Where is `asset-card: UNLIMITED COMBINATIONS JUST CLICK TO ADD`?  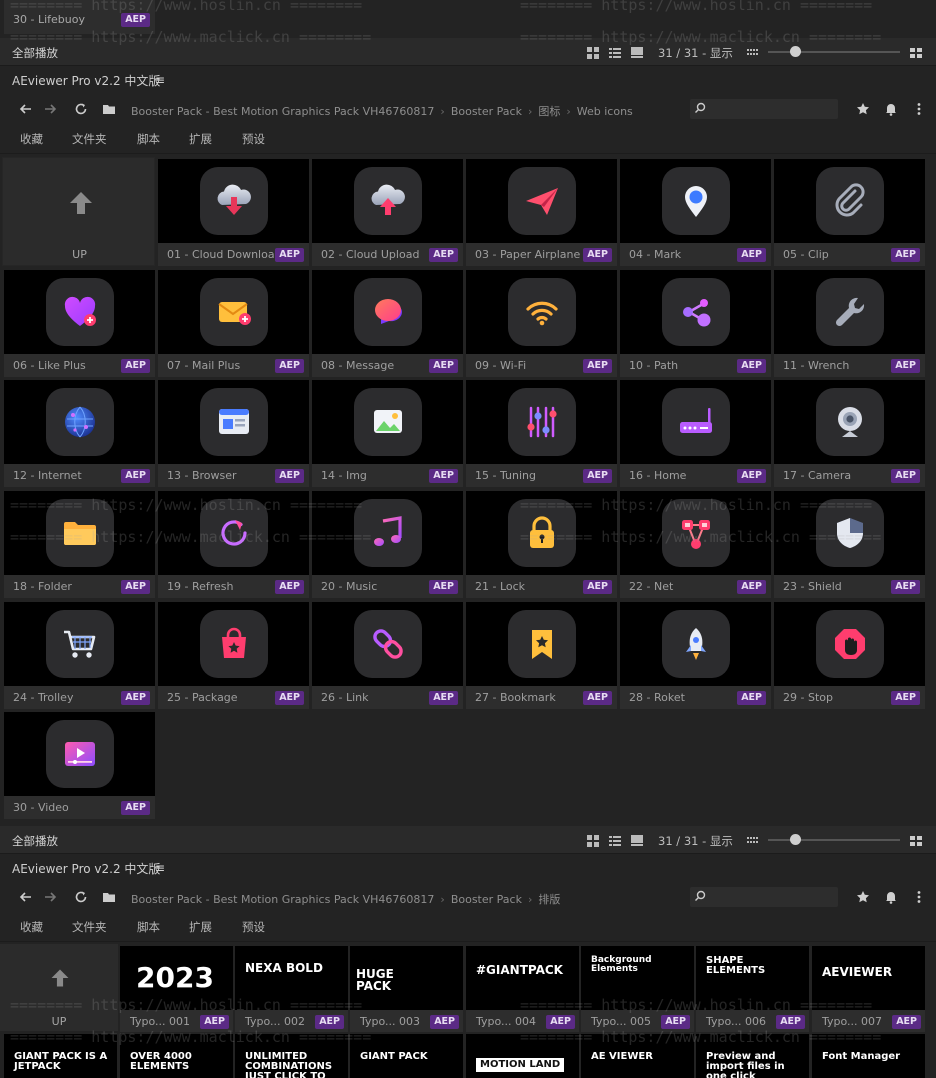
asset-card: UNLIMITED COMBINATIONS JUST CLICK TO ADD is located at coordinates (291, 1056).